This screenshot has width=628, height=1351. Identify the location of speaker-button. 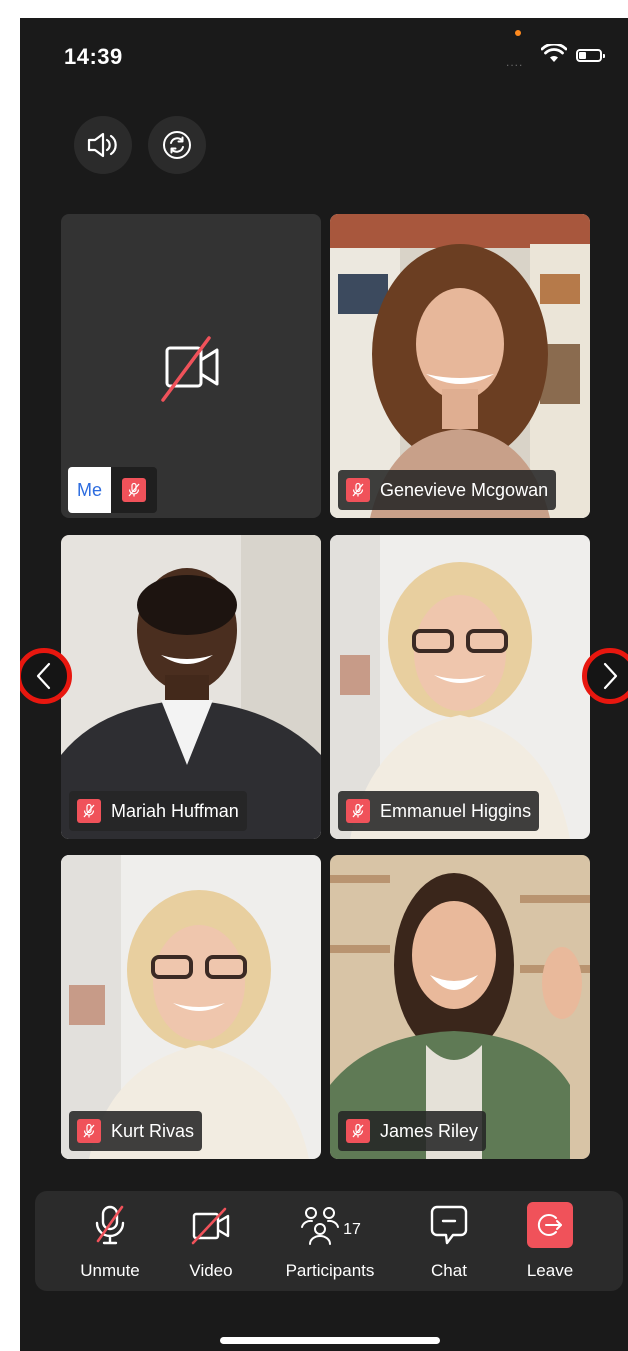
(103, 145).